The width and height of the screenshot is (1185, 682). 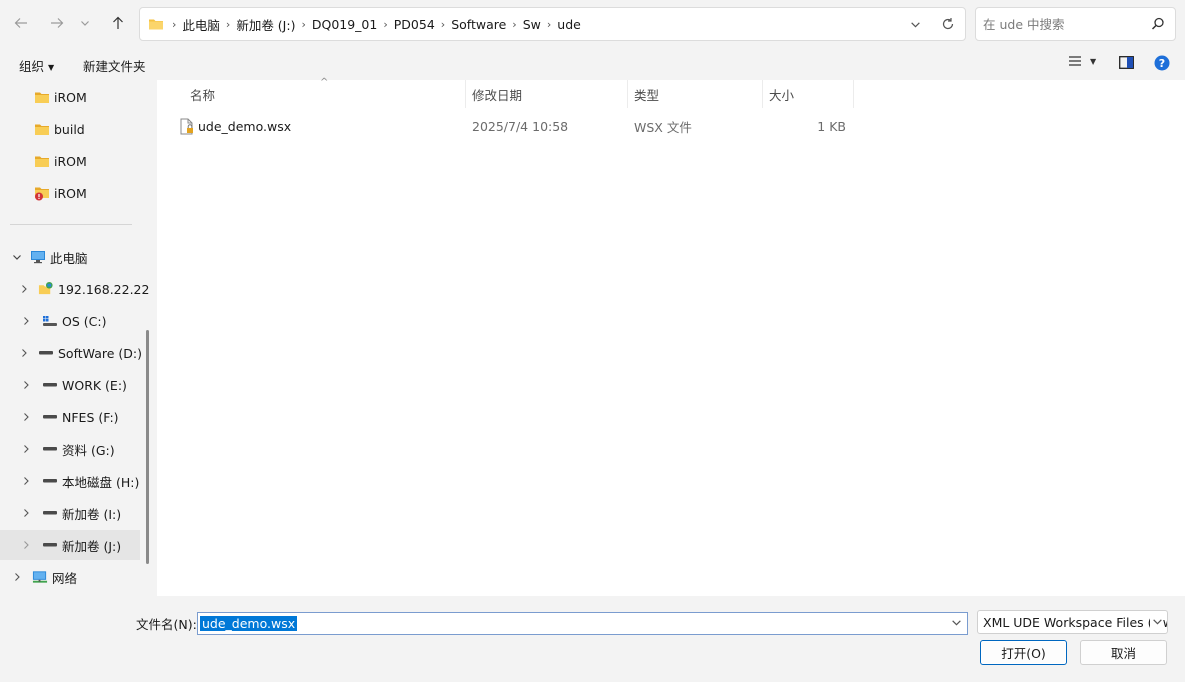 I want to click on arrow-left-icon, so click(x=20, y=23).